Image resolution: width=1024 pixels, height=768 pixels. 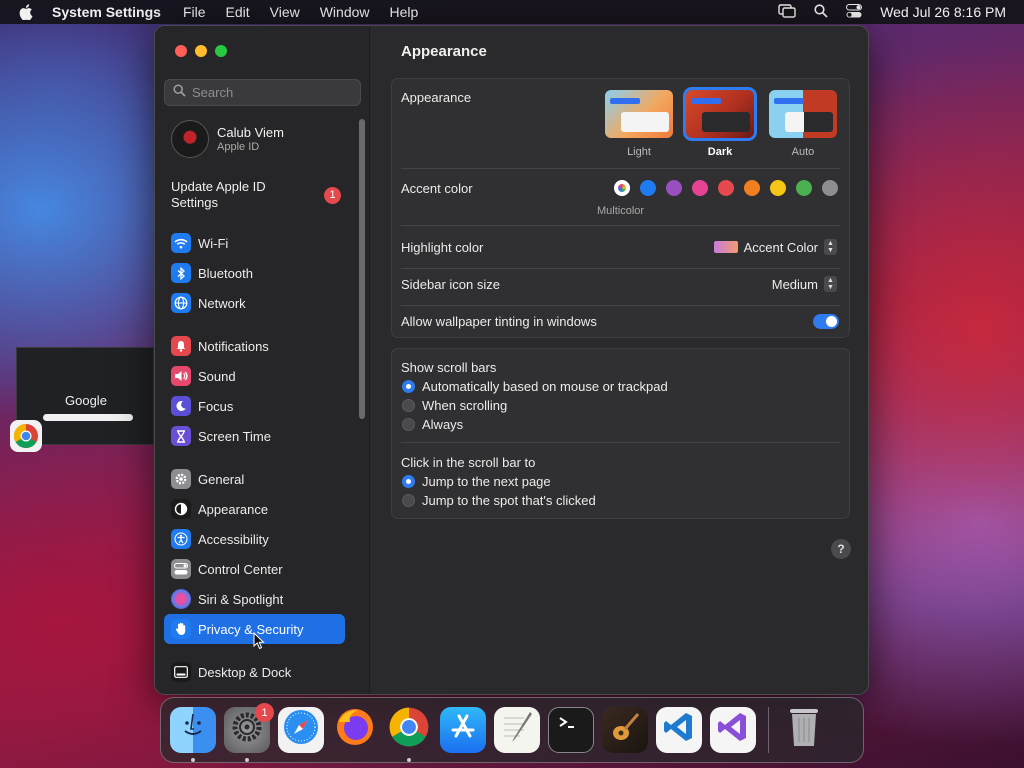 What do you see at coordinates (841, 549) in the screenshot?
I see `help-button: ?` at bounding box center [841, 549].